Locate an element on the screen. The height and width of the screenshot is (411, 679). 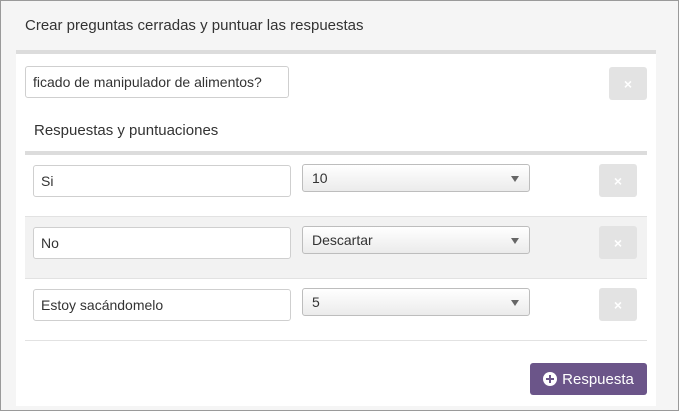
answers-section-title: Respuestas y puntuaciones is located at coordinates (126, 130).